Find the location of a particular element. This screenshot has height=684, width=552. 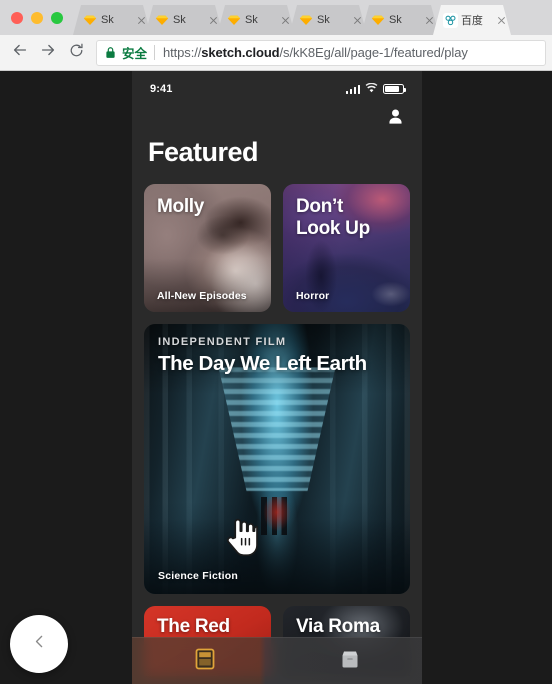

browser-tab-5-title: Sk is located at coordinates (395, 20).